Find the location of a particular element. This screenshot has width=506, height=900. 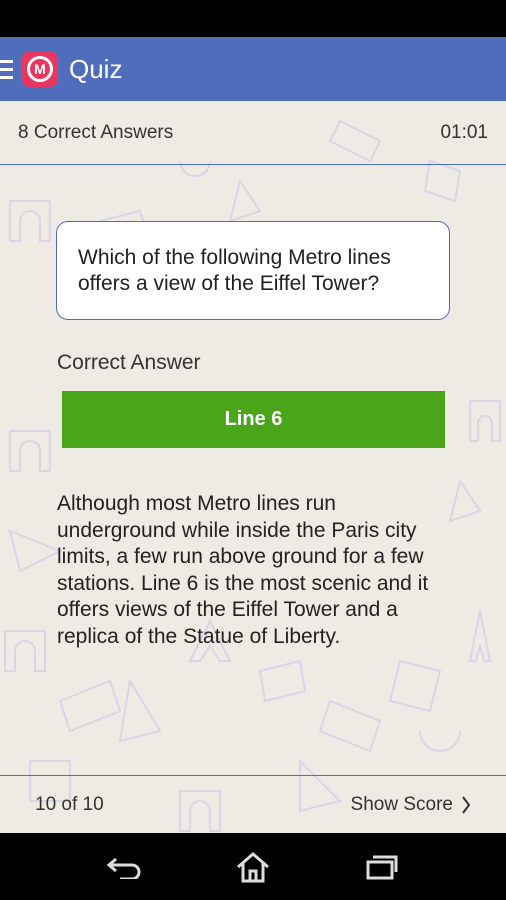

logo-letter: M is located at coordinates (40, 69).